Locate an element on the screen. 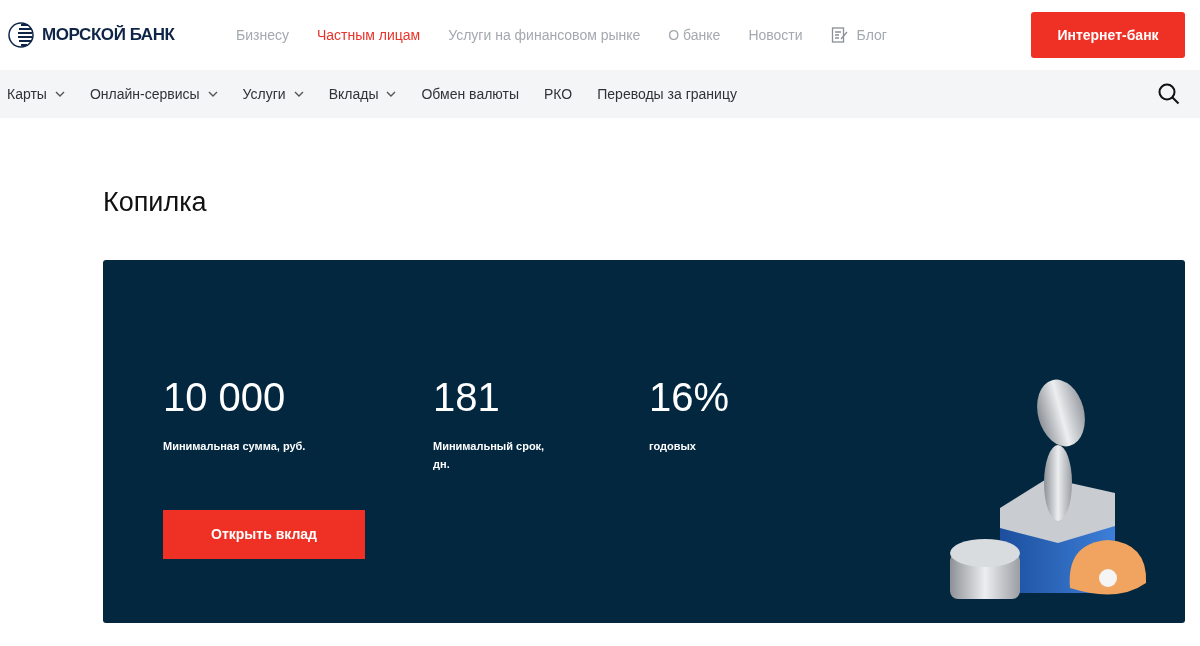  page-title: Копилка is located at coordinates (155, 202).